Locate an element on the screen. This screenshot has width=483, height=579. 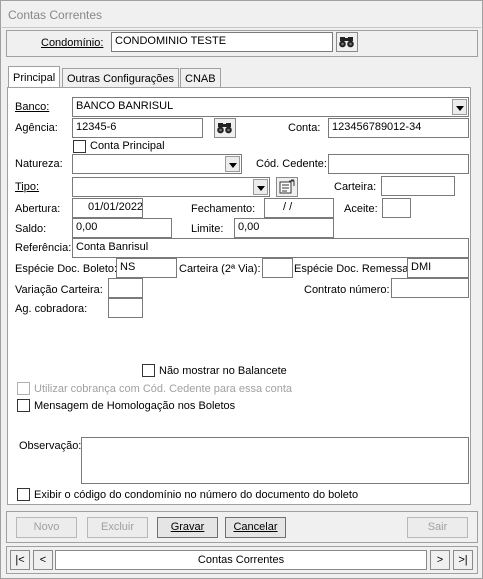
condominio-field: CONDOMINIO TESTE is located at coordinates (222, 42).